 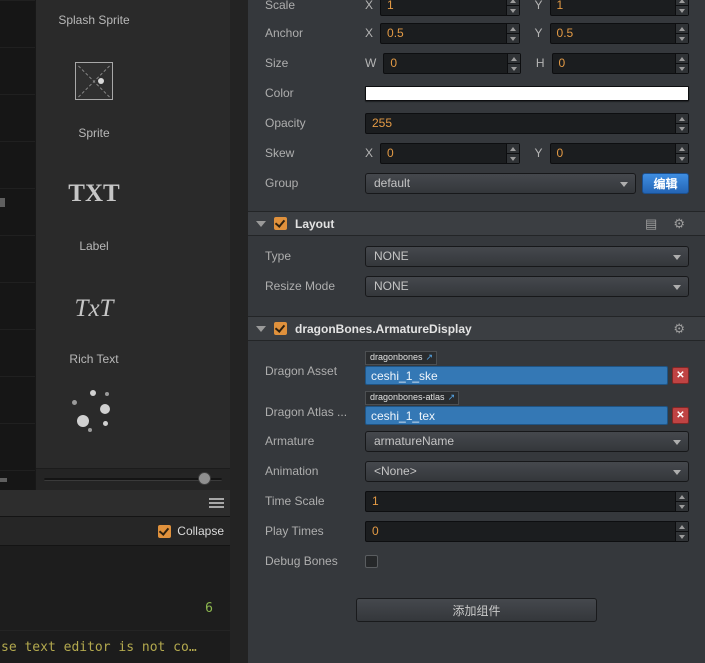 I want to click on dragon-asset-field: ceshi_1_ske, so click(x=516, y=375).